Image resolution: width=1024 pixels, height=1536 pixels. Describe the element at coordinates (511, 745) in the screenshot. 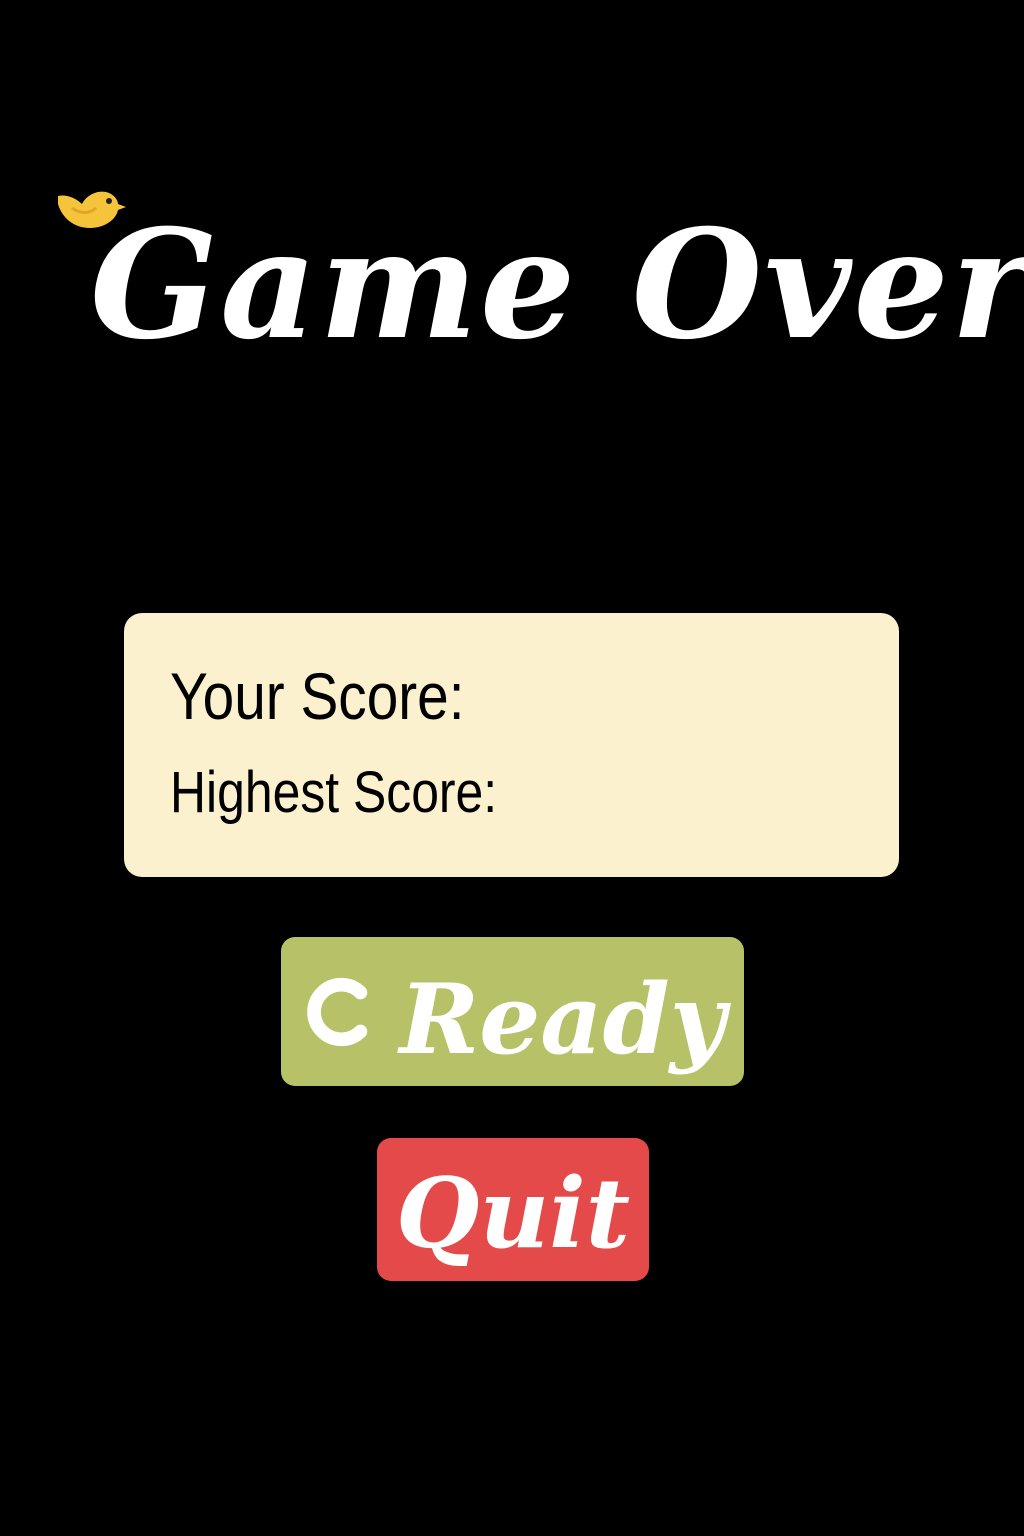

I see `score-panel: Your Score: Highest Score:` at that location.